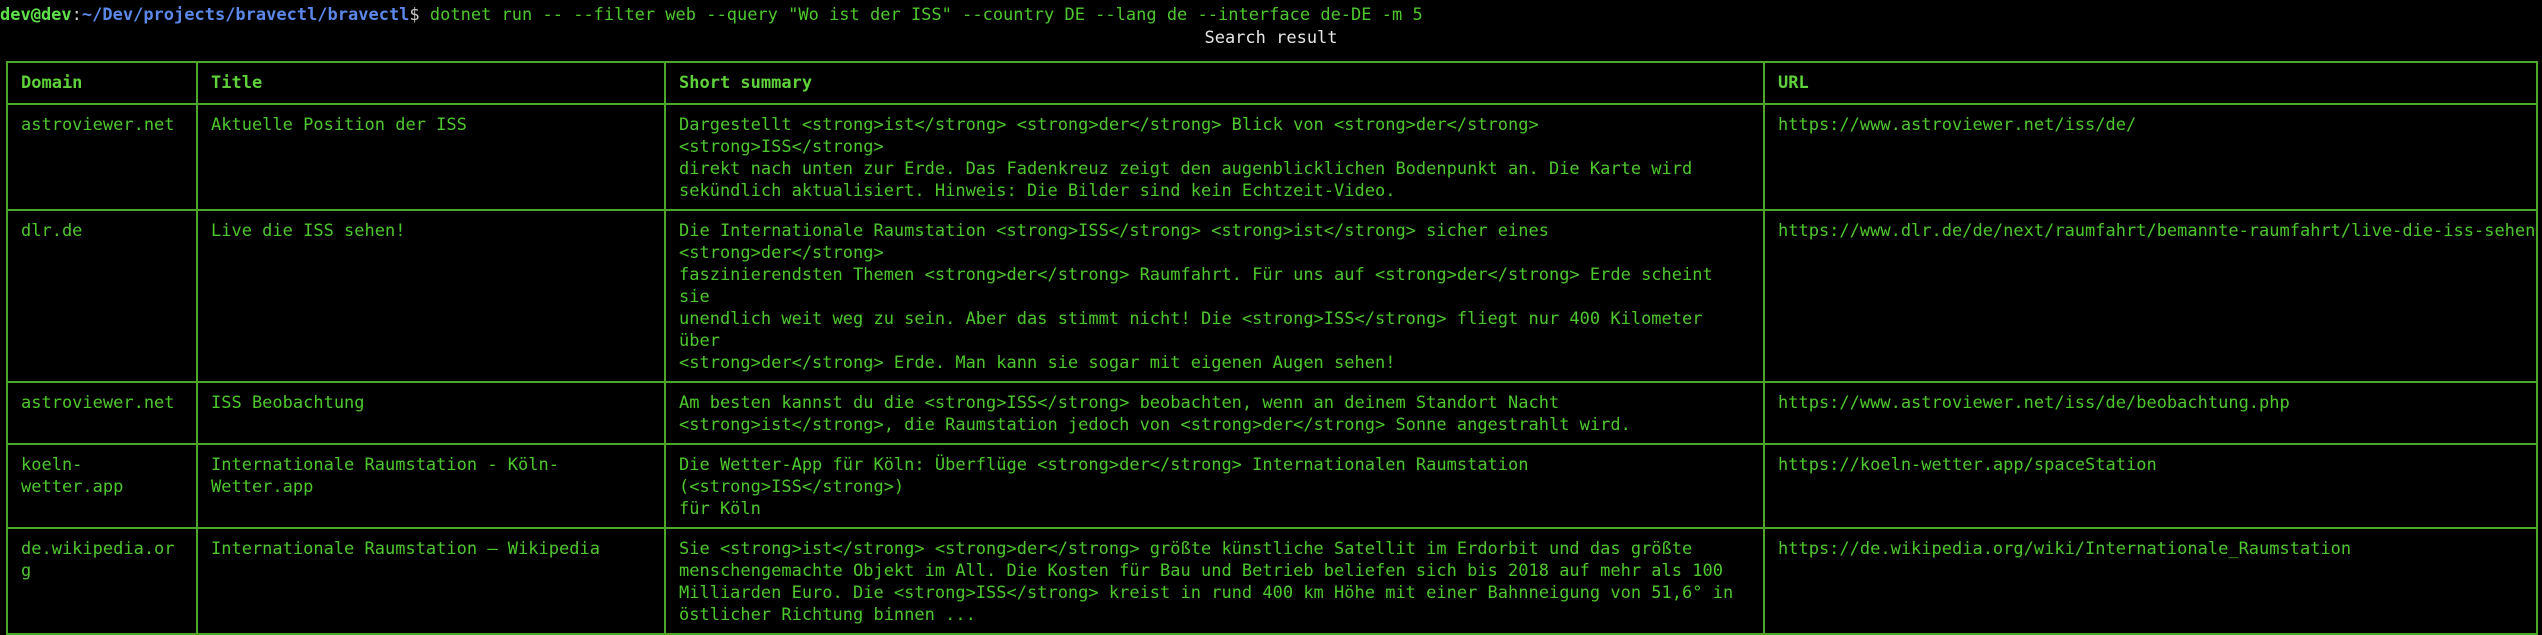 This screenshot has width=2542, height=635. I want to click on column-header-title: Title, so click(431, 83).